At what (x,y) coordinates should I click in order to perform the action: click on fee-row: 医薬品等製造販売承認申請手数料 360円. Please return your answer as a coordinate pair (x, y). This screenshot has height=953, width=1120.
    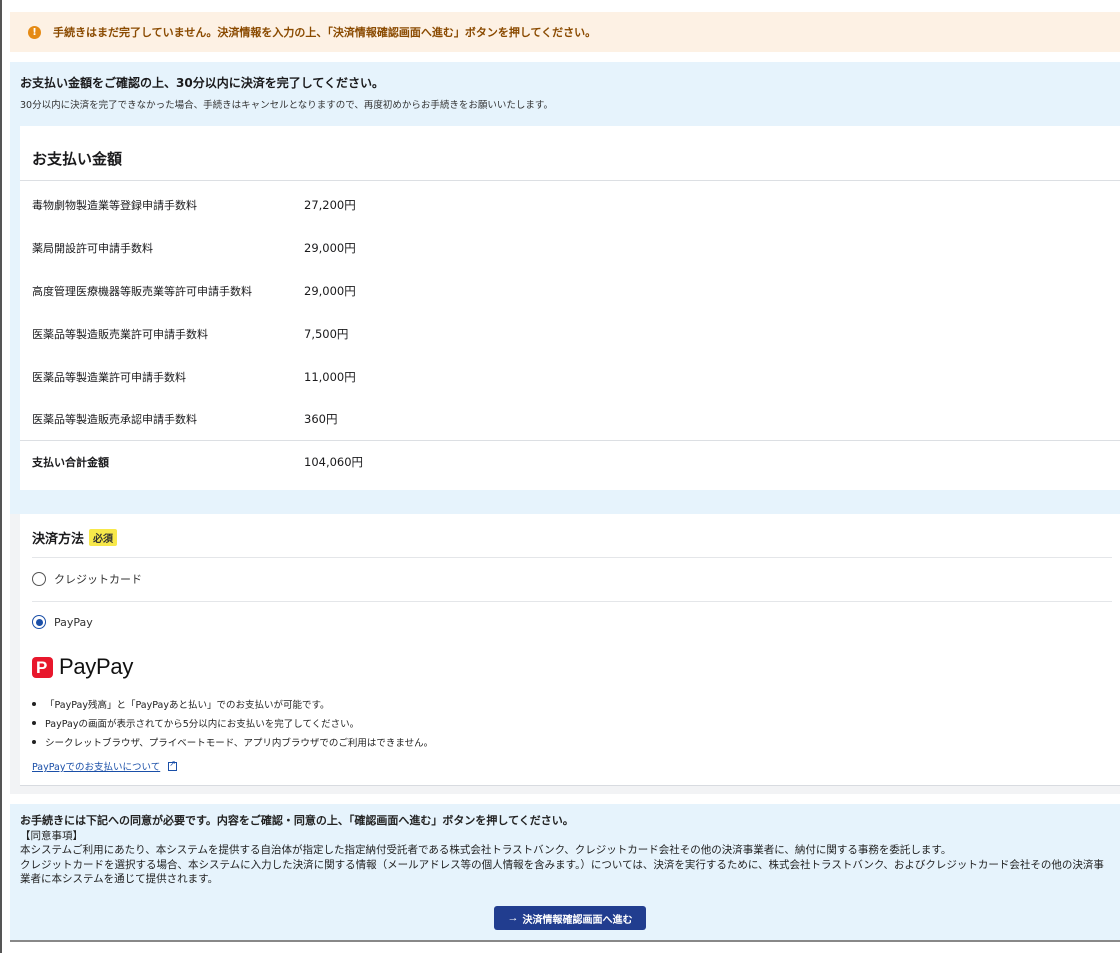
    Looking at the image, I should click on (184, 419).